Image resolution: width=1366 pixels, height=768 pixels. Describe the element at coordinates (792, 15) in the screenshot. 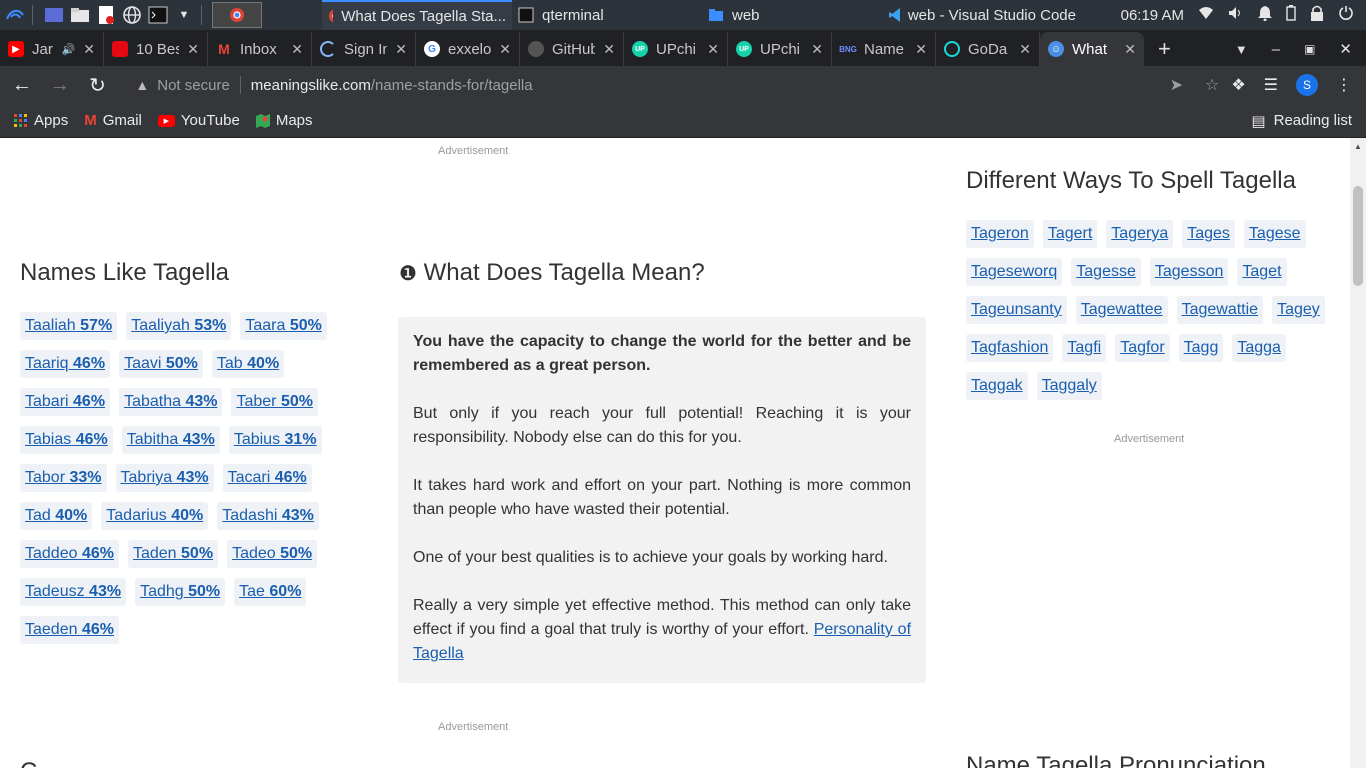

I see `taskbar-task-folder: web` at that location.